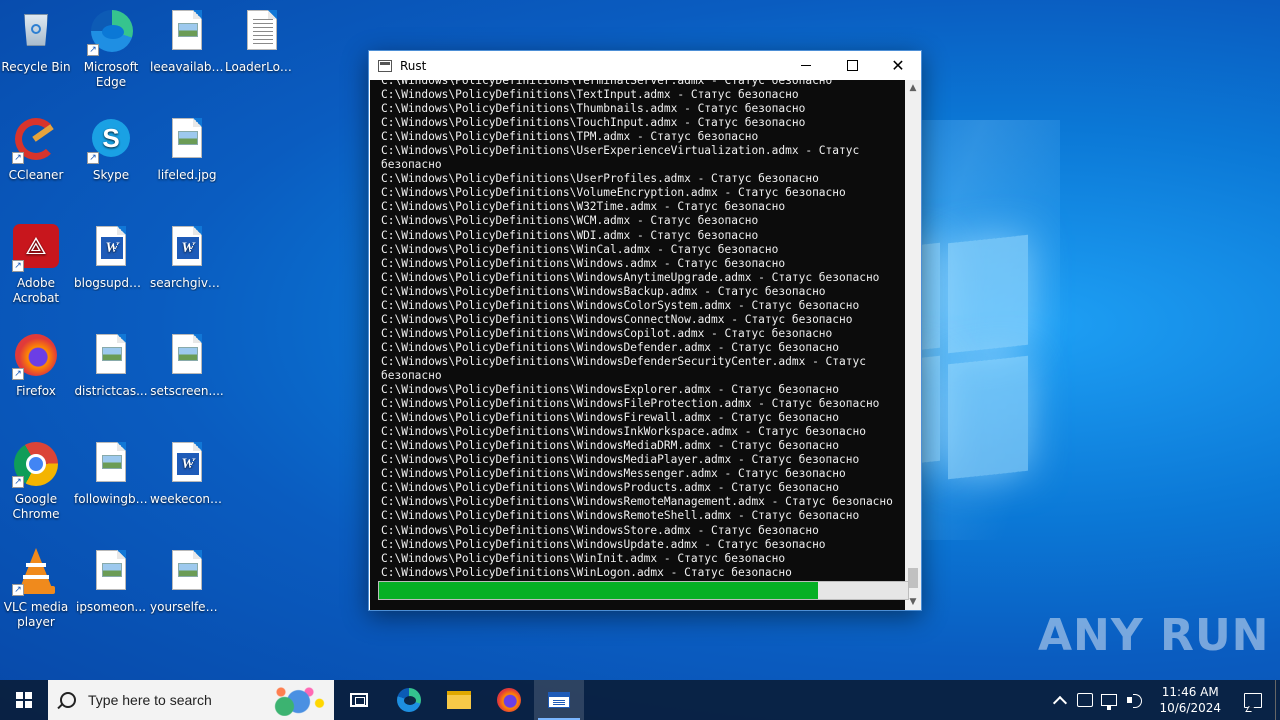 The height and width of the screenshot is (720, 1280). What do you see at coordinates (898, 65) in the screenshot?
I see `close-button: ✕` at bounding box center [898, 65].